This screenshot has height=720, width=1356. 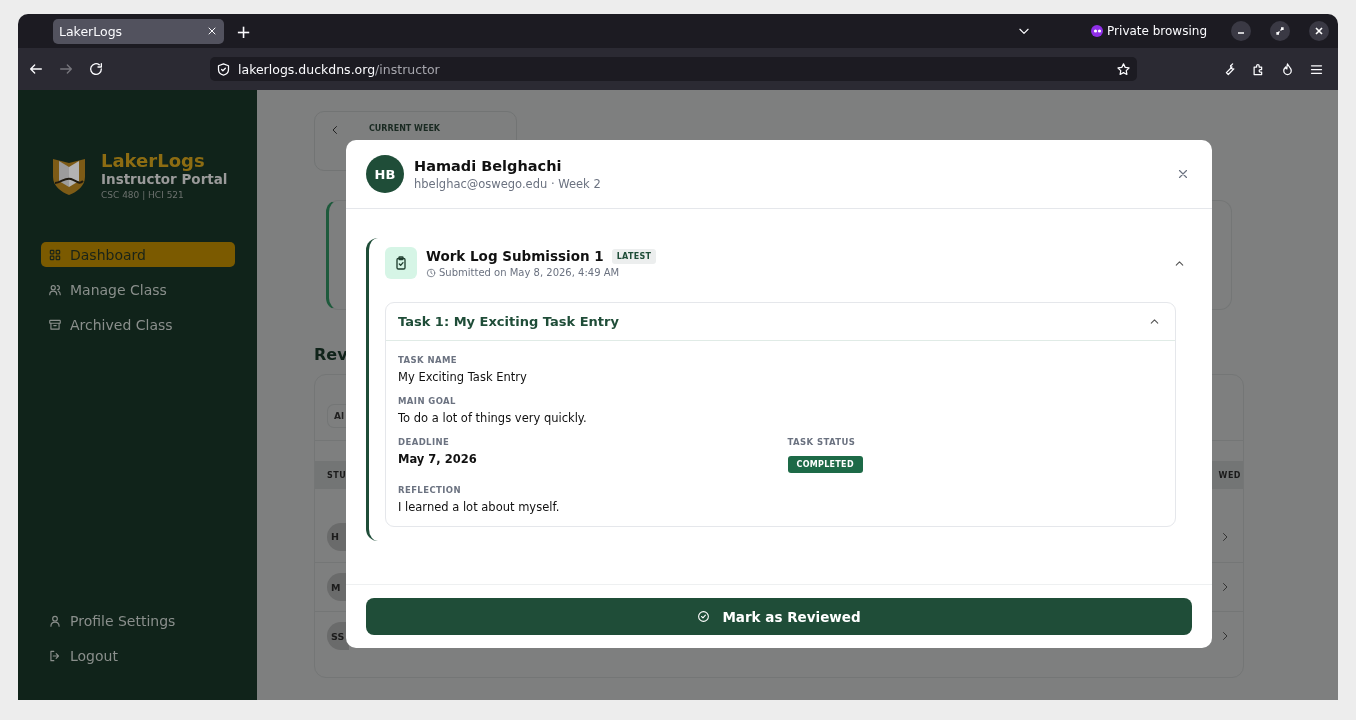 What do you see at coordinates (223, 69) in the screenshot?
I see `shield-icon` at bounding box center [223, 69].